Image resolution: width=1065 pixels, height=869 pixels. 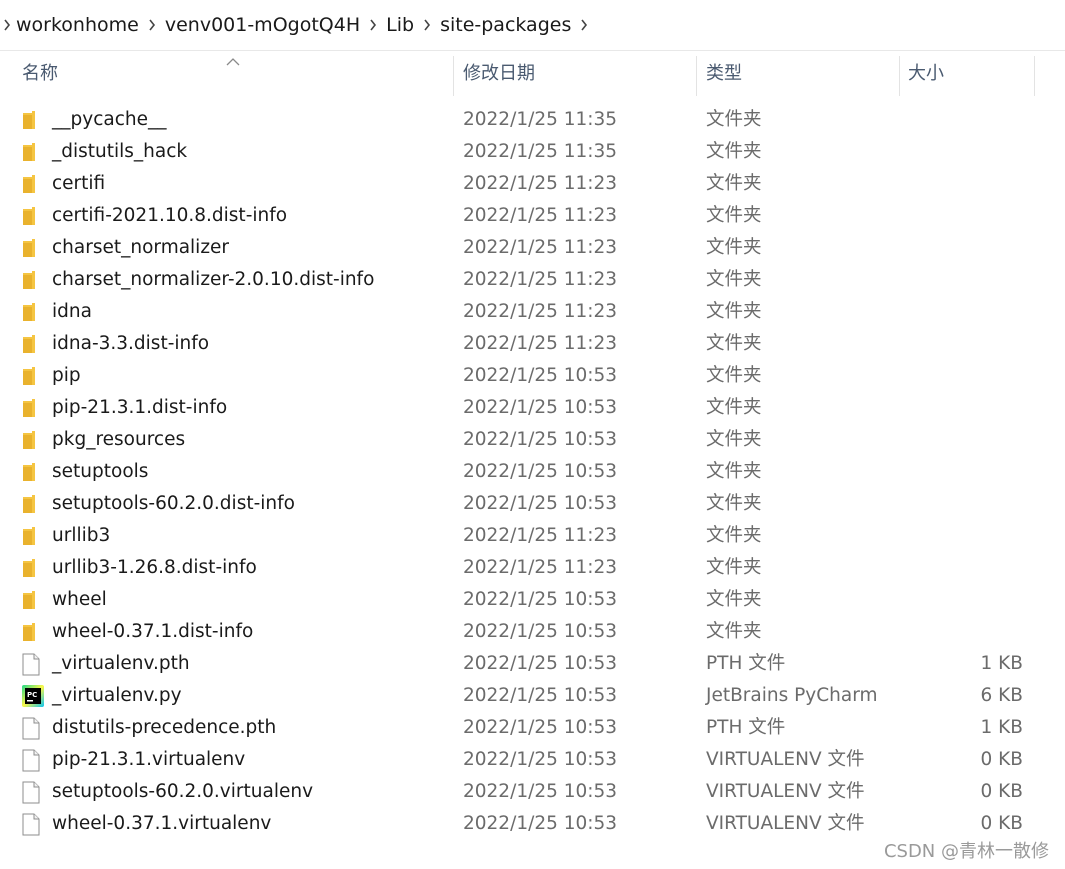 What do you see at coordinates (262, 25) in the screenshot?
I see `breadcrumb-item-venv: venv001-mOgotQ4H` at bounding box center [262, 25].